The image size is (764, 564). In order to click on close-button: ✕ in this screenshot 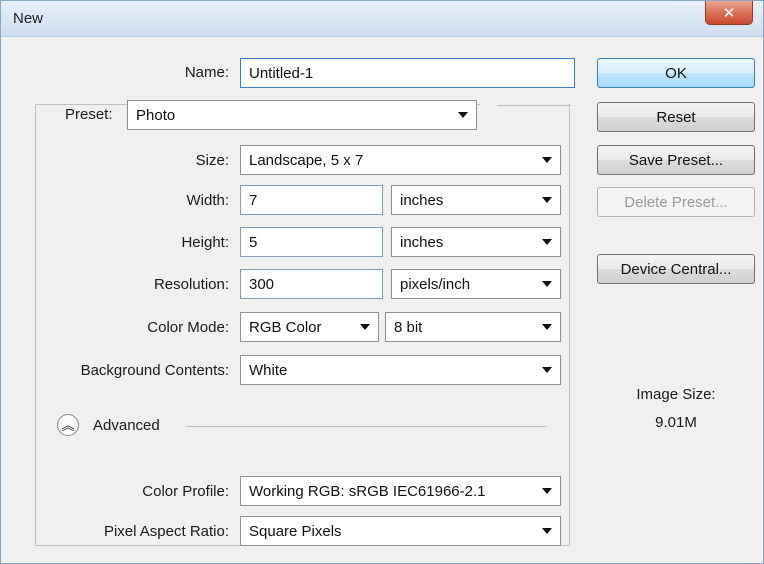, I will do `click(729, 13)`.